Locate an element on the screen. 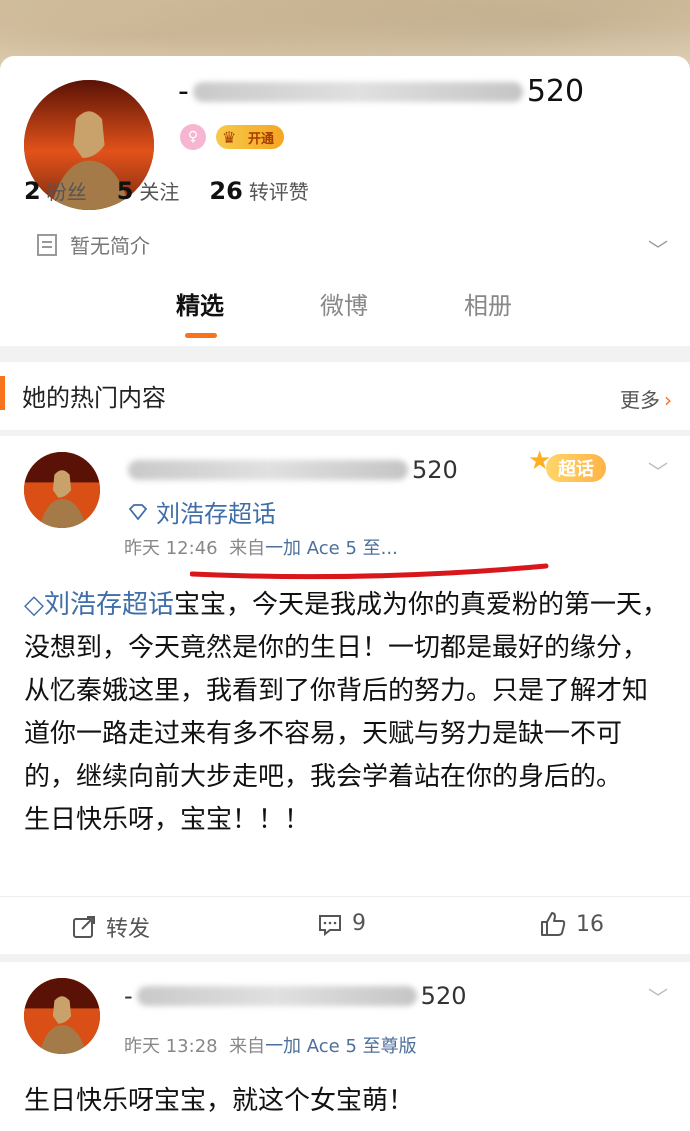 This screenshot has width=690, height=1131. chevron-right-icon: › is located at coordinates (668, 400).